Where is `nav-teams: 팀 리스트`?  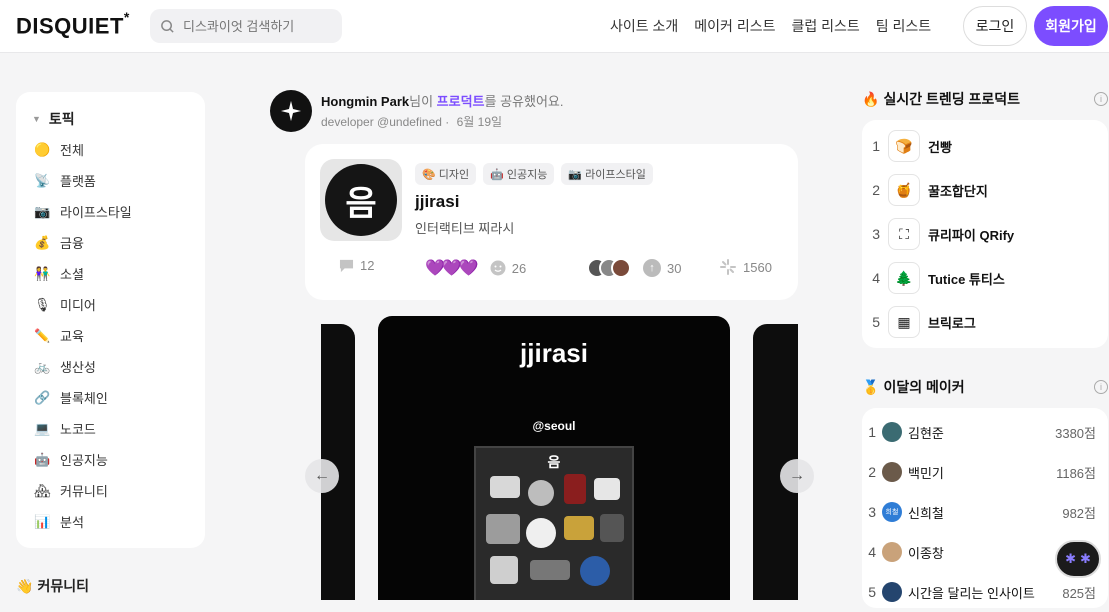 nav-teams: 팀 리스트 is located at coordinates (903, 26).